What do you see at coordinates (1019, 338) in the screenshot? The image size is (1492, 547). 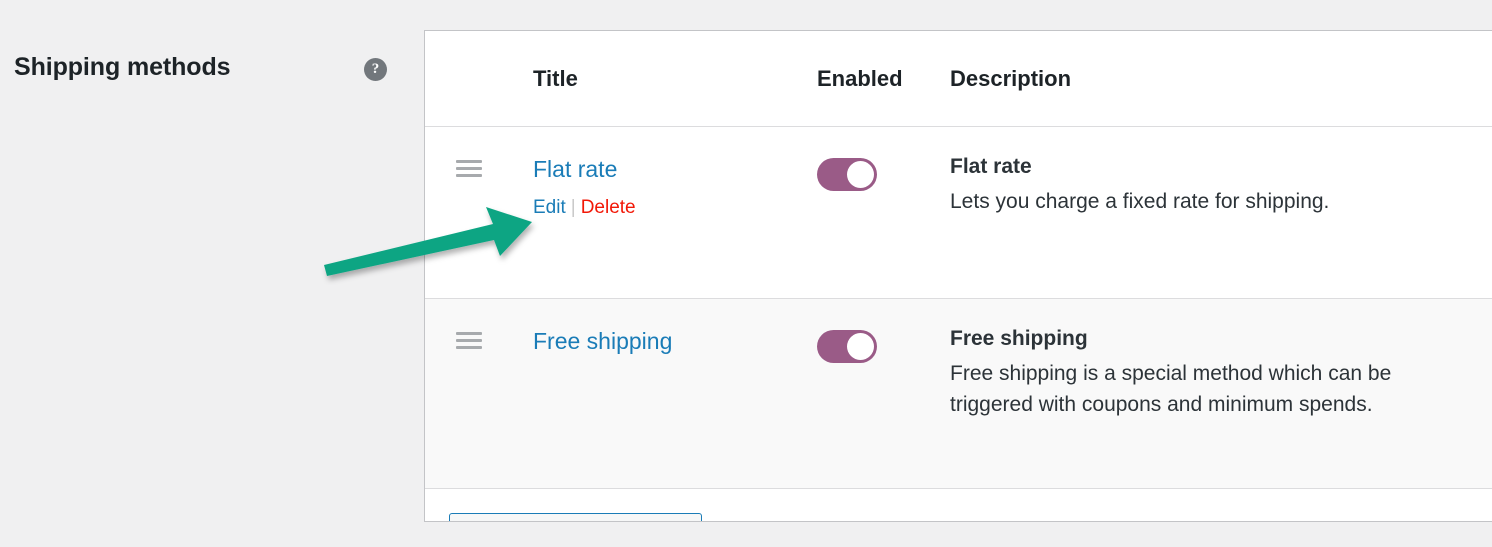 I see `description-title: Free shipping` at bounding box center [1019, 338].